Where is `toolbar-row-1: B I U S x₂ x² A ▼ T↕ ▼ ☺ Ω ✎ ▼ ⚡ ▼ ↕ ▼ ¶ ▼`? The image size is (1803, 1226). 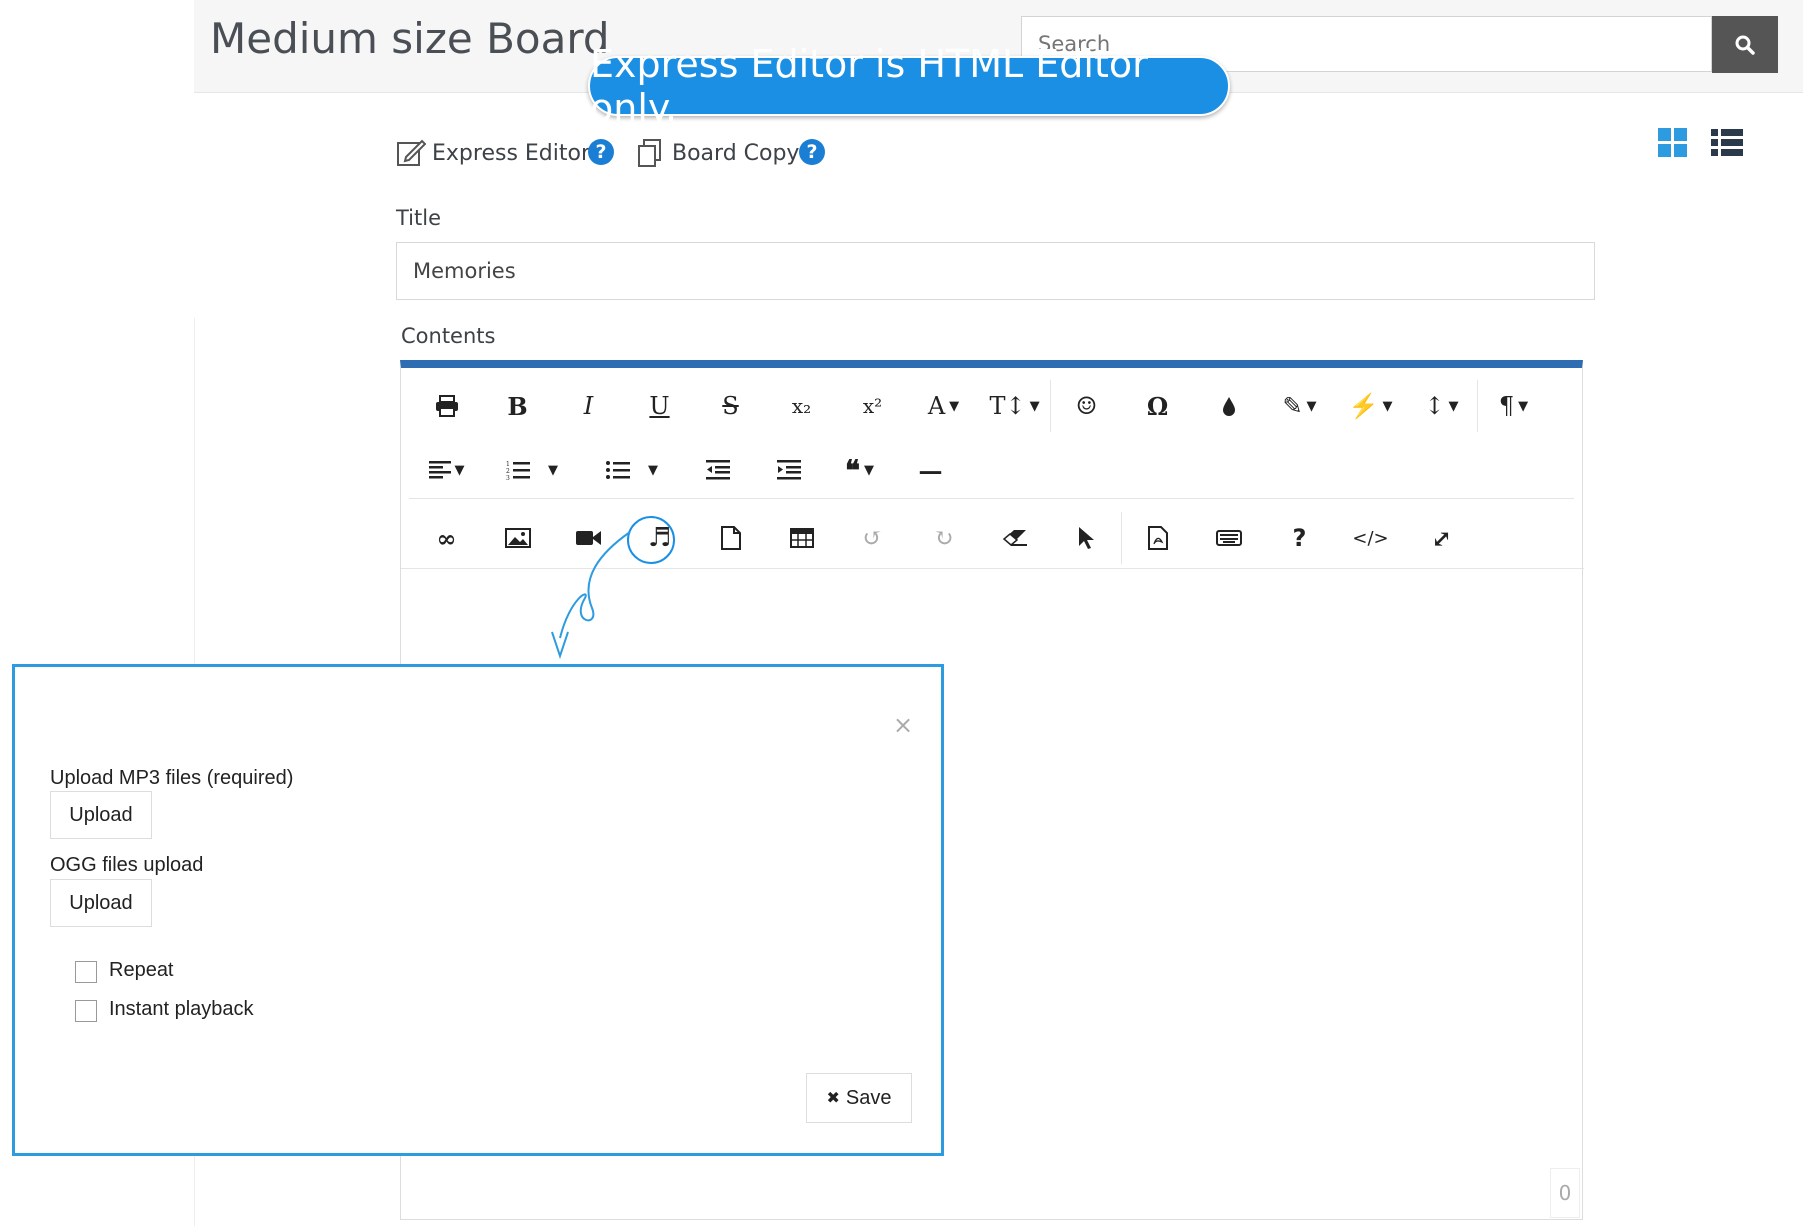
toolbar-row-1: B I U S x₂ x² A ▼ T↕ ▼ ☺ Ω ✎ ▼ ⚡ ▼ ↕ ▼ ¶ ▼ is located at coordinates (980, 406).